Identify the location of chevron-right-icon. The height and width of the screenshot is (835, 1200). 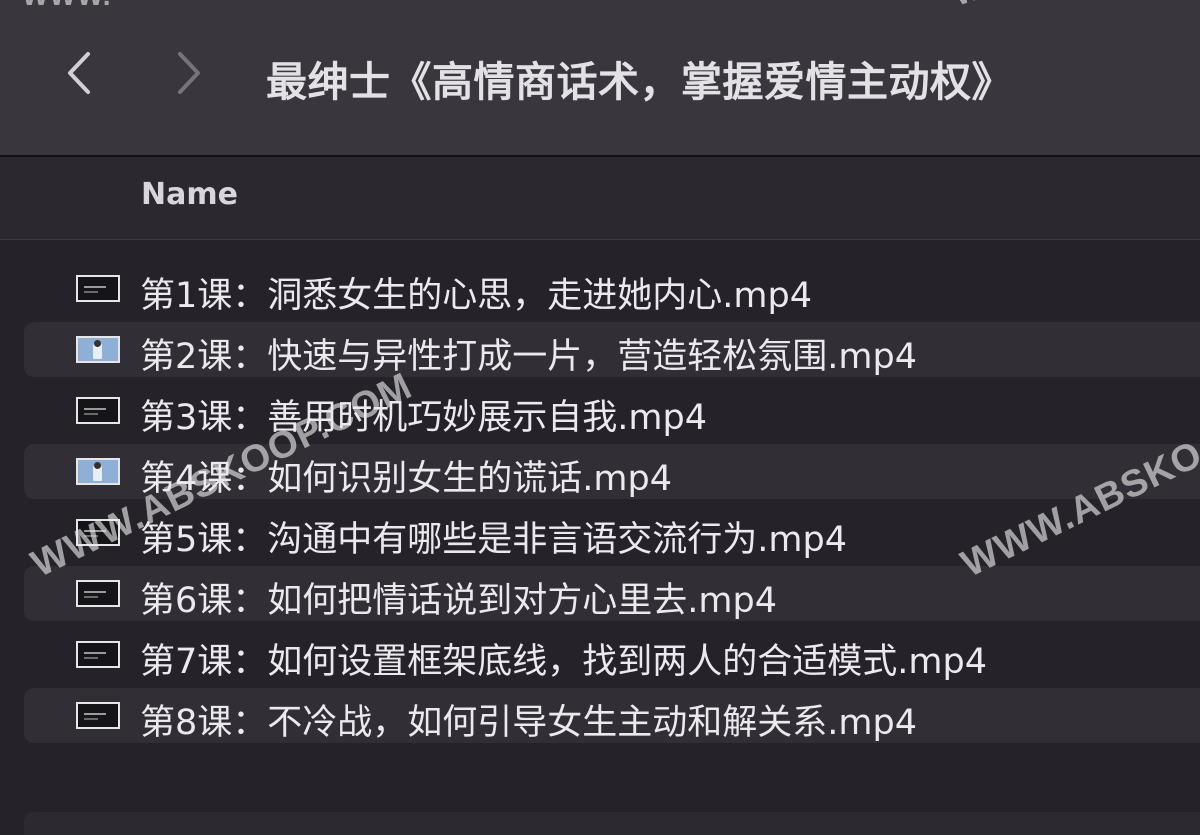
(189, 73).